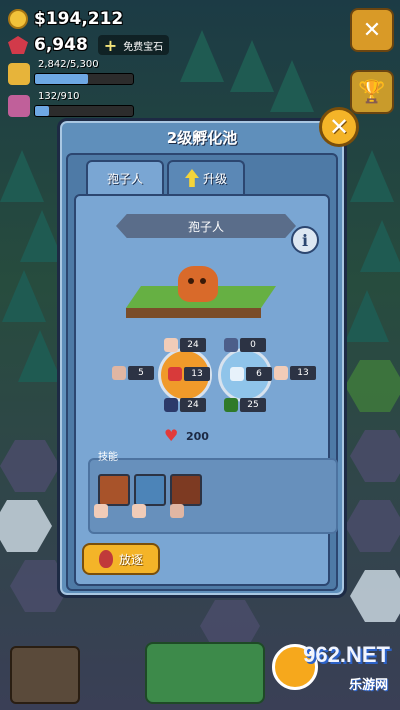 Image resolution: width=400 pixels, height=710 pixels. What do you see at coordinates (205, 673) in the screenshot?
I see `bottom-center-building` at bounding box center [205, 673].